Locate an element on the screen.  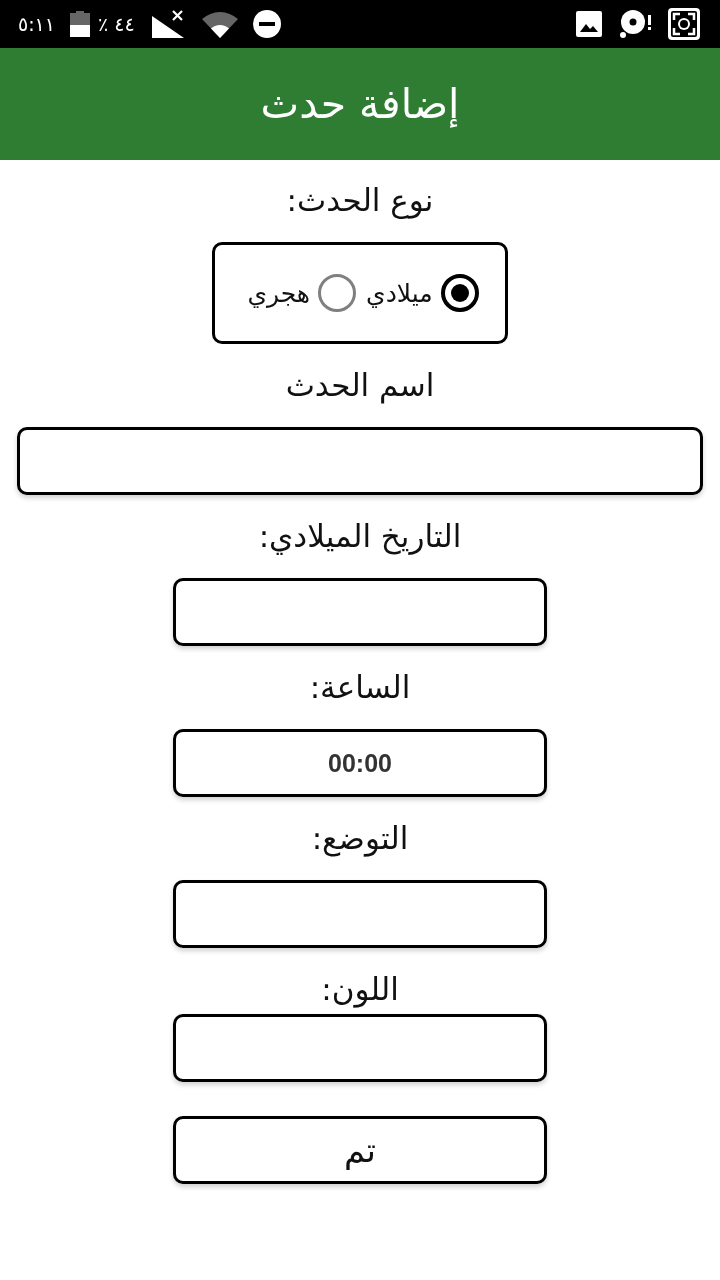
radio-option: هجري is located at coordinates (302, 293).